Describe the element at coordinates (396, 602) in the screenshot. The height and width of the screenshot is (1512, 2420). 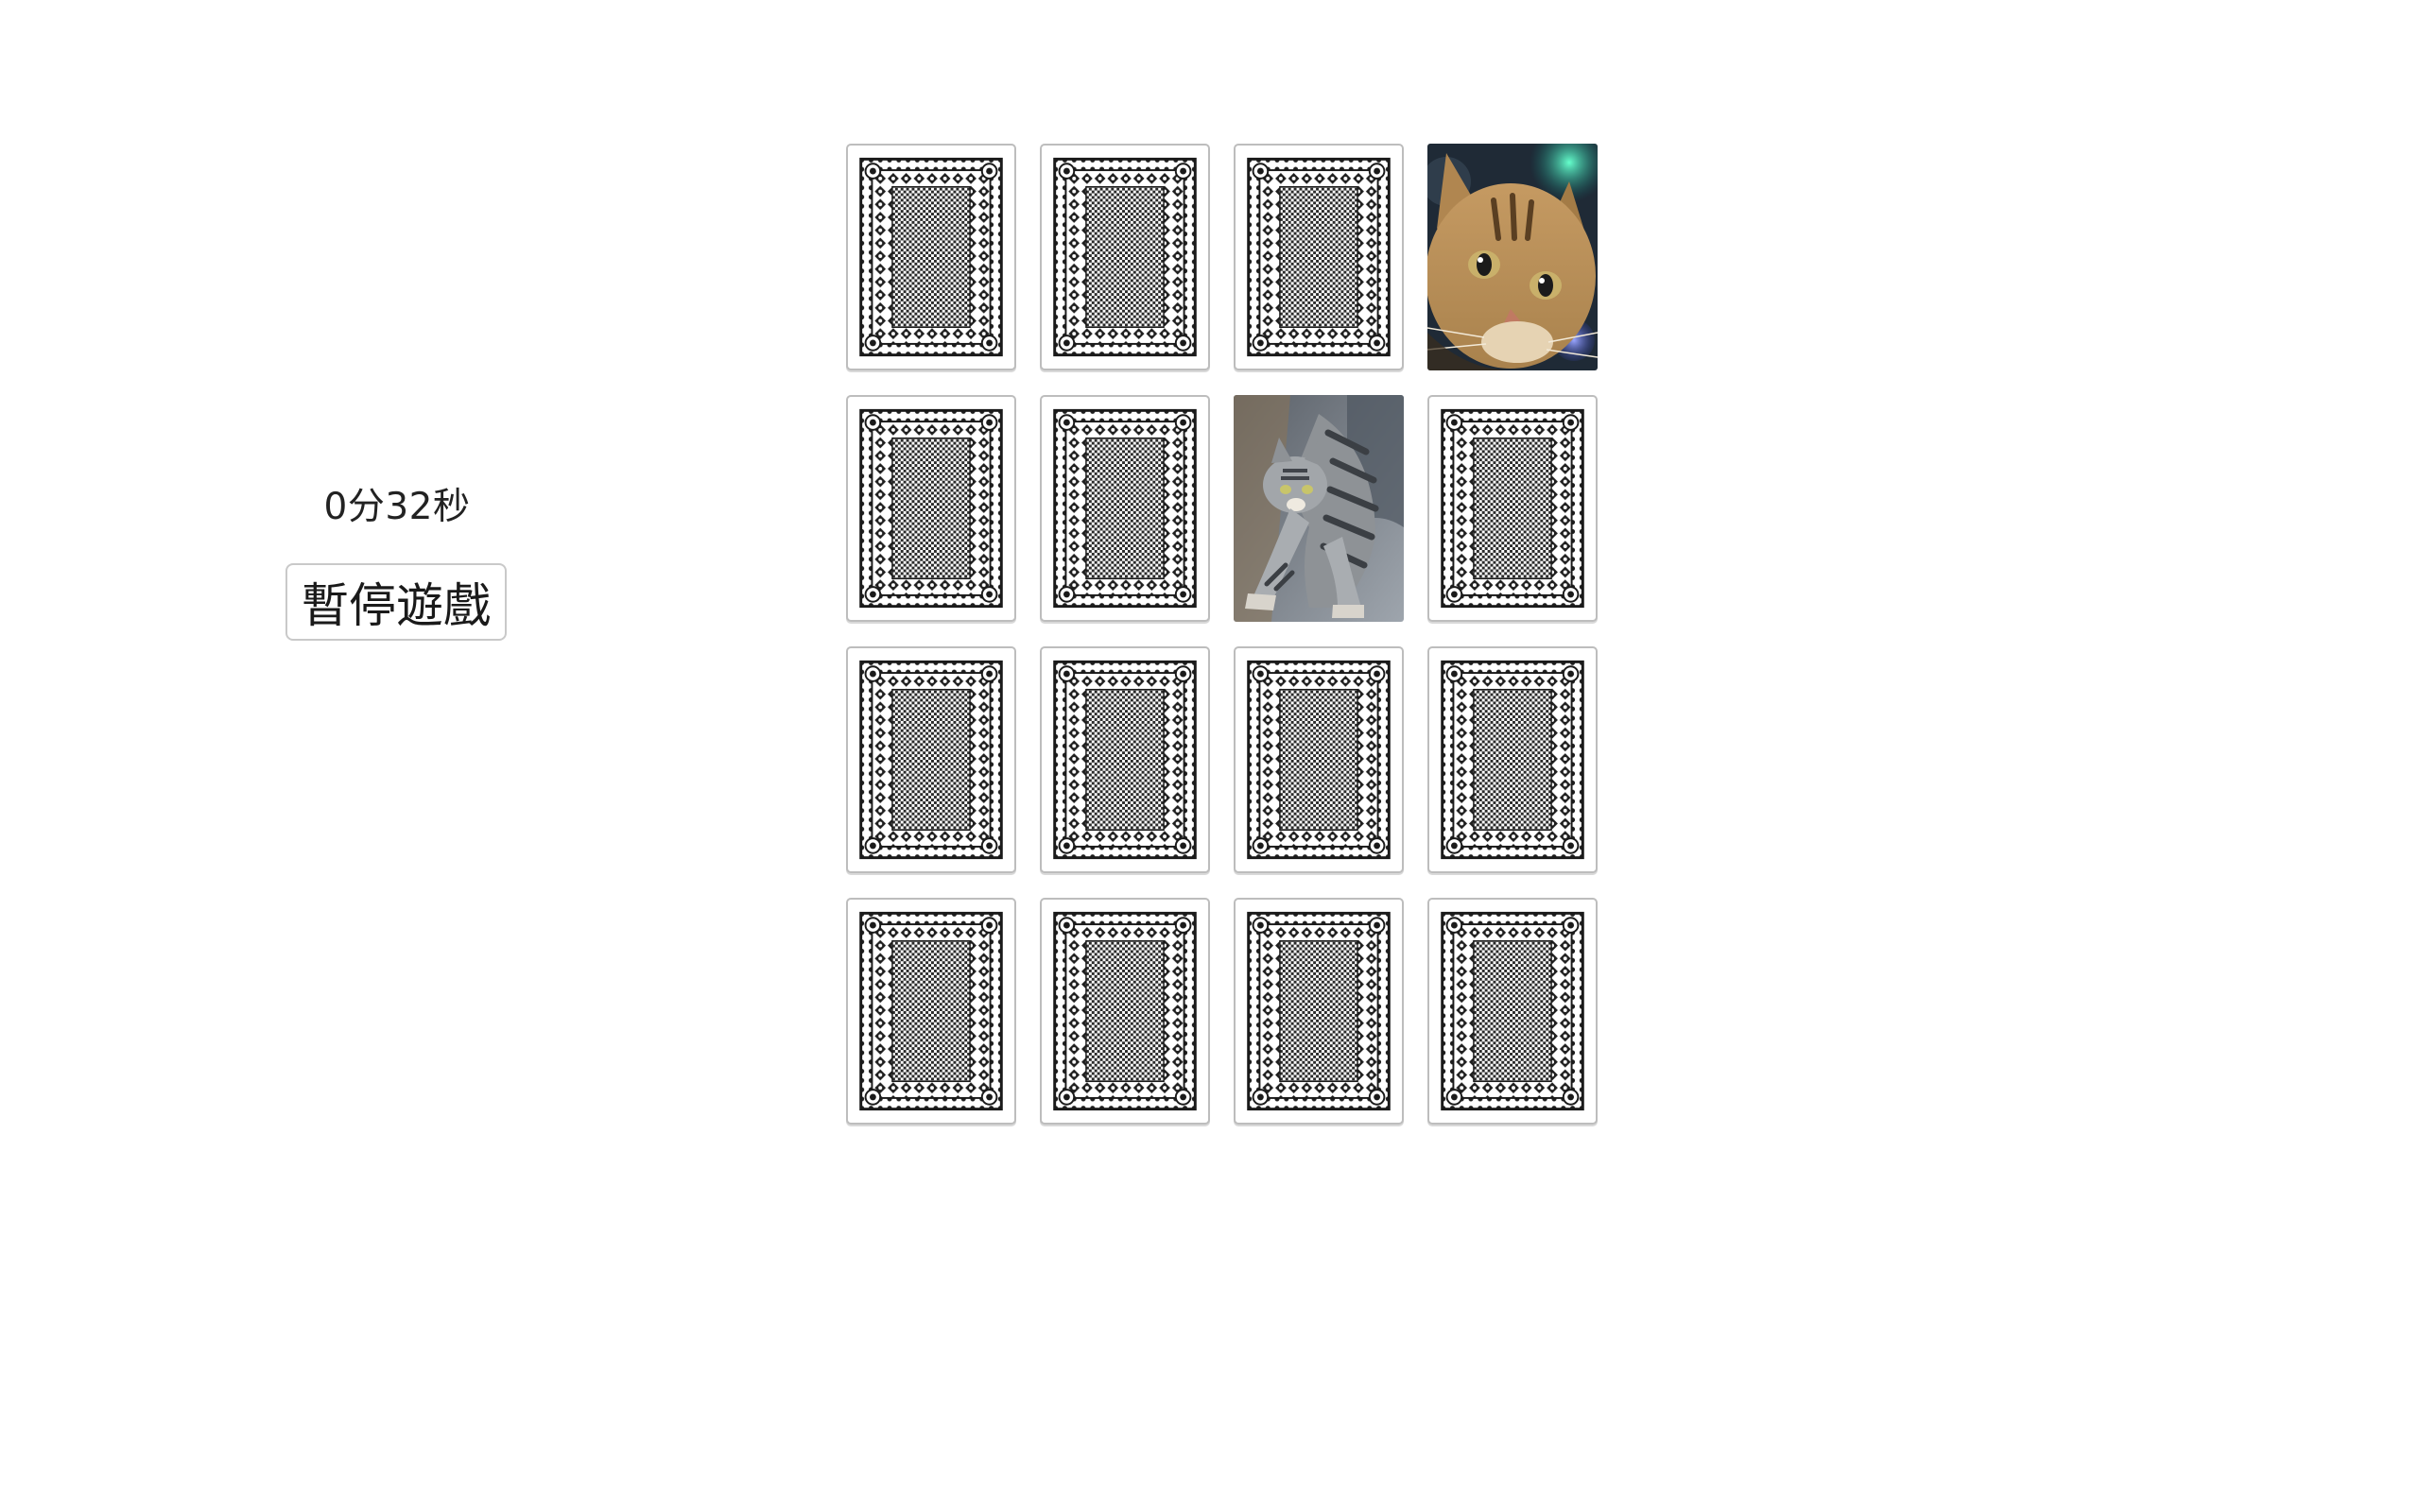
I see `pause-game-button: 暫停遊戲` at that location.